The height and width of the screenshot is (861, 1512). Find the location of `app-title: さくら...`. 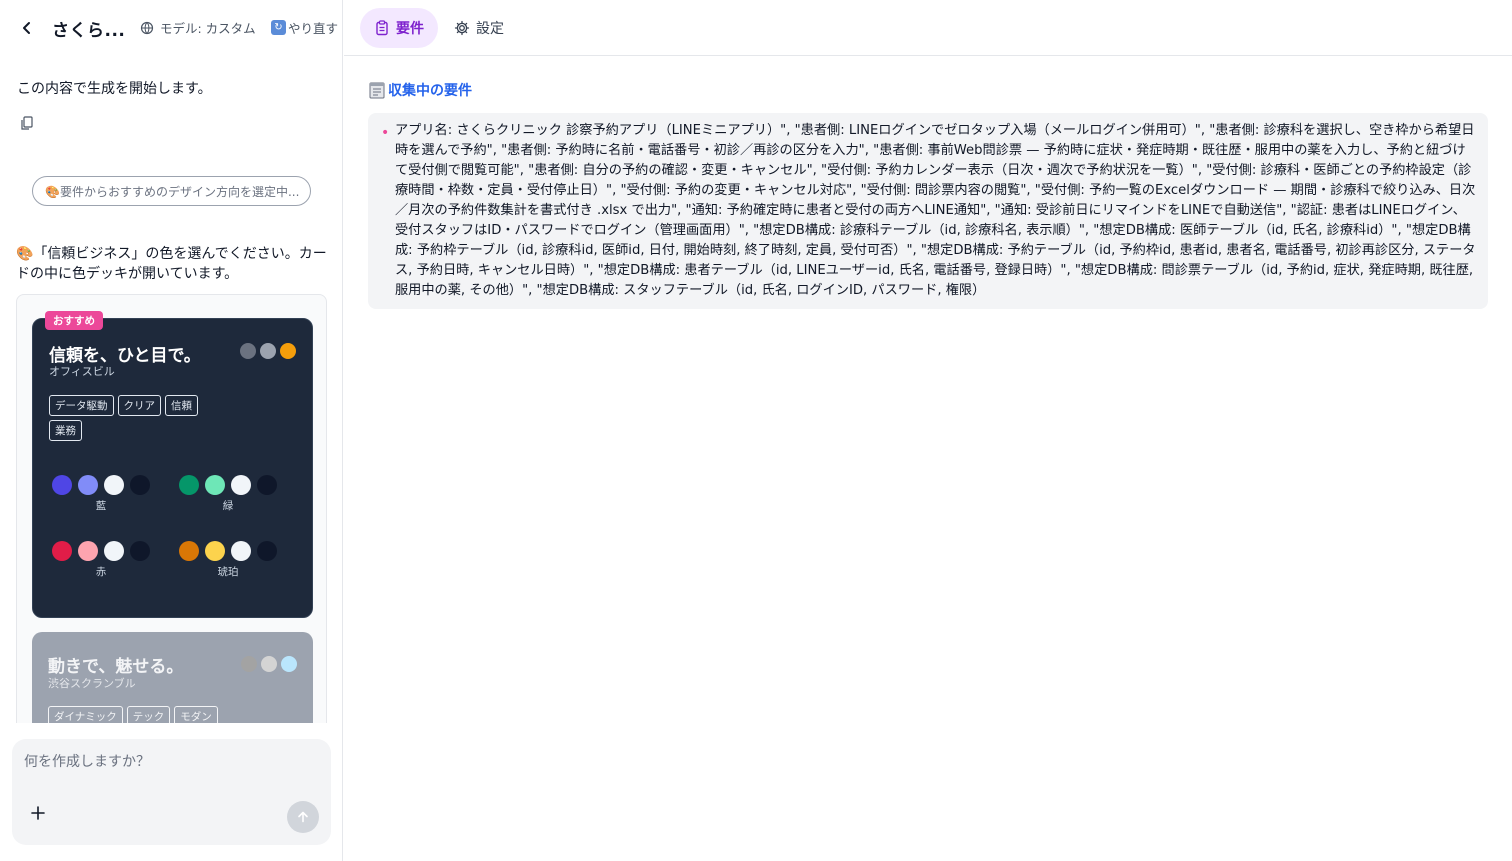

app-title: さくら... is located at coordinates (89, 31).